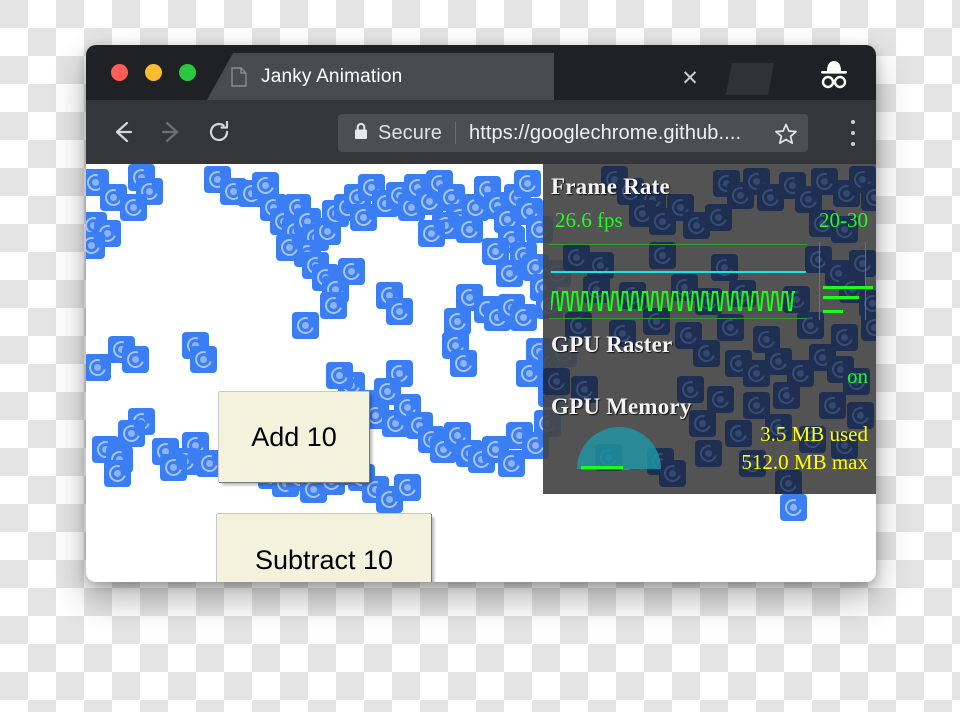 This screenshot has width=960, height=712. Describe the element at coordinates (410, 132) in the screenshot. I see `security-label: Secure` at that location.